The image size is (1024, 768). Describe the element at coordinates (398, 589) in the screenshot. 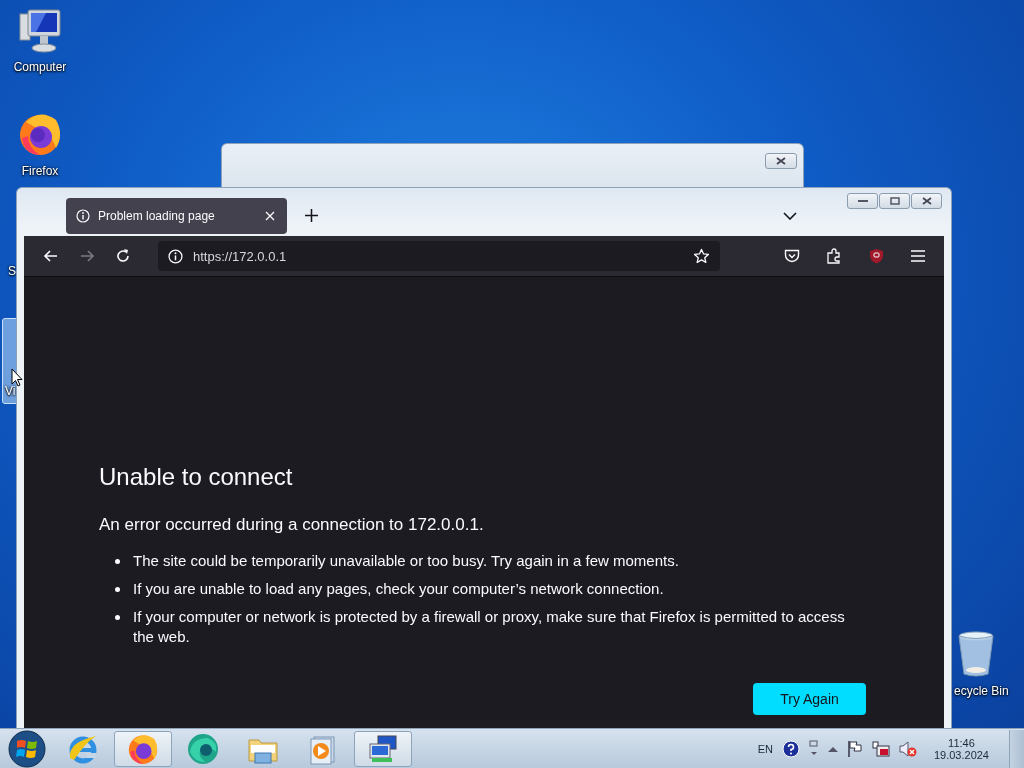

I see `bullet-text: If you are unable to load any pages, check your computer’s network connection.` at that location.